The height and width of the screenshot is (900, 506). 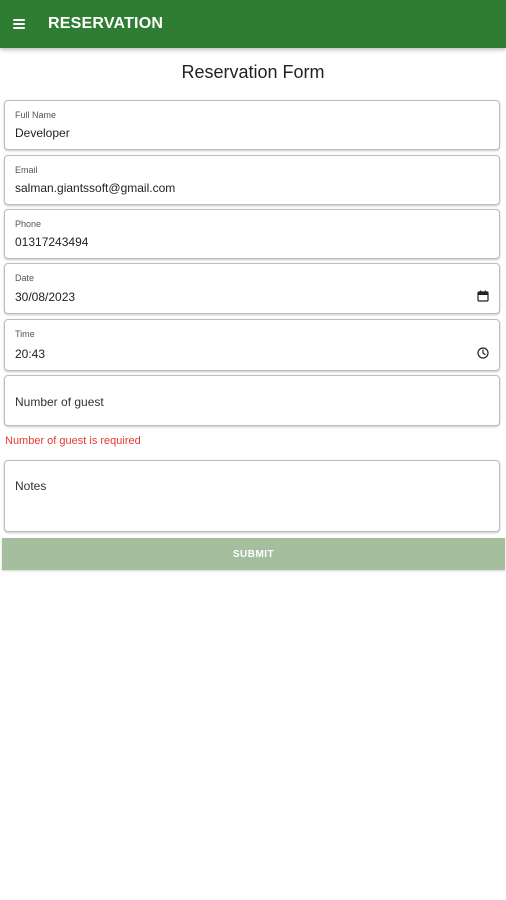 I want to click on email-value: salman.giantssoft@gmail.com, so click(x=235, y=188).